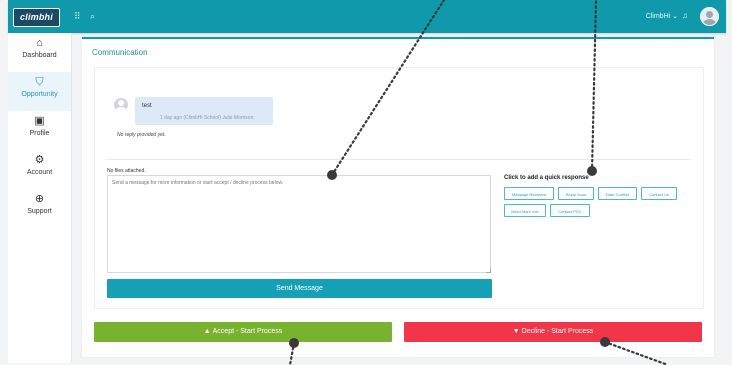 This screenshot has height=365, width=732. I want to click on no-reply-text: No reply provided yet., so click(141, 135).